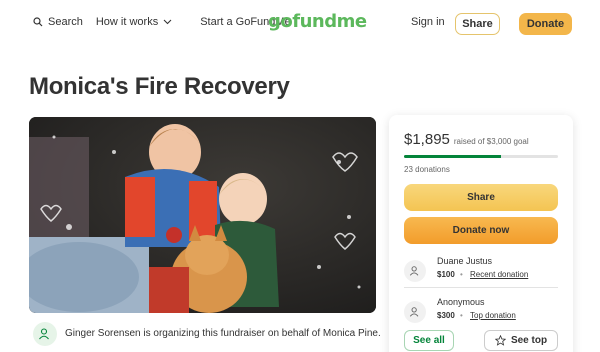 The width and height of the screenshot is (600, 352). I want to click on see-top-label: See top, so click(529, 340).